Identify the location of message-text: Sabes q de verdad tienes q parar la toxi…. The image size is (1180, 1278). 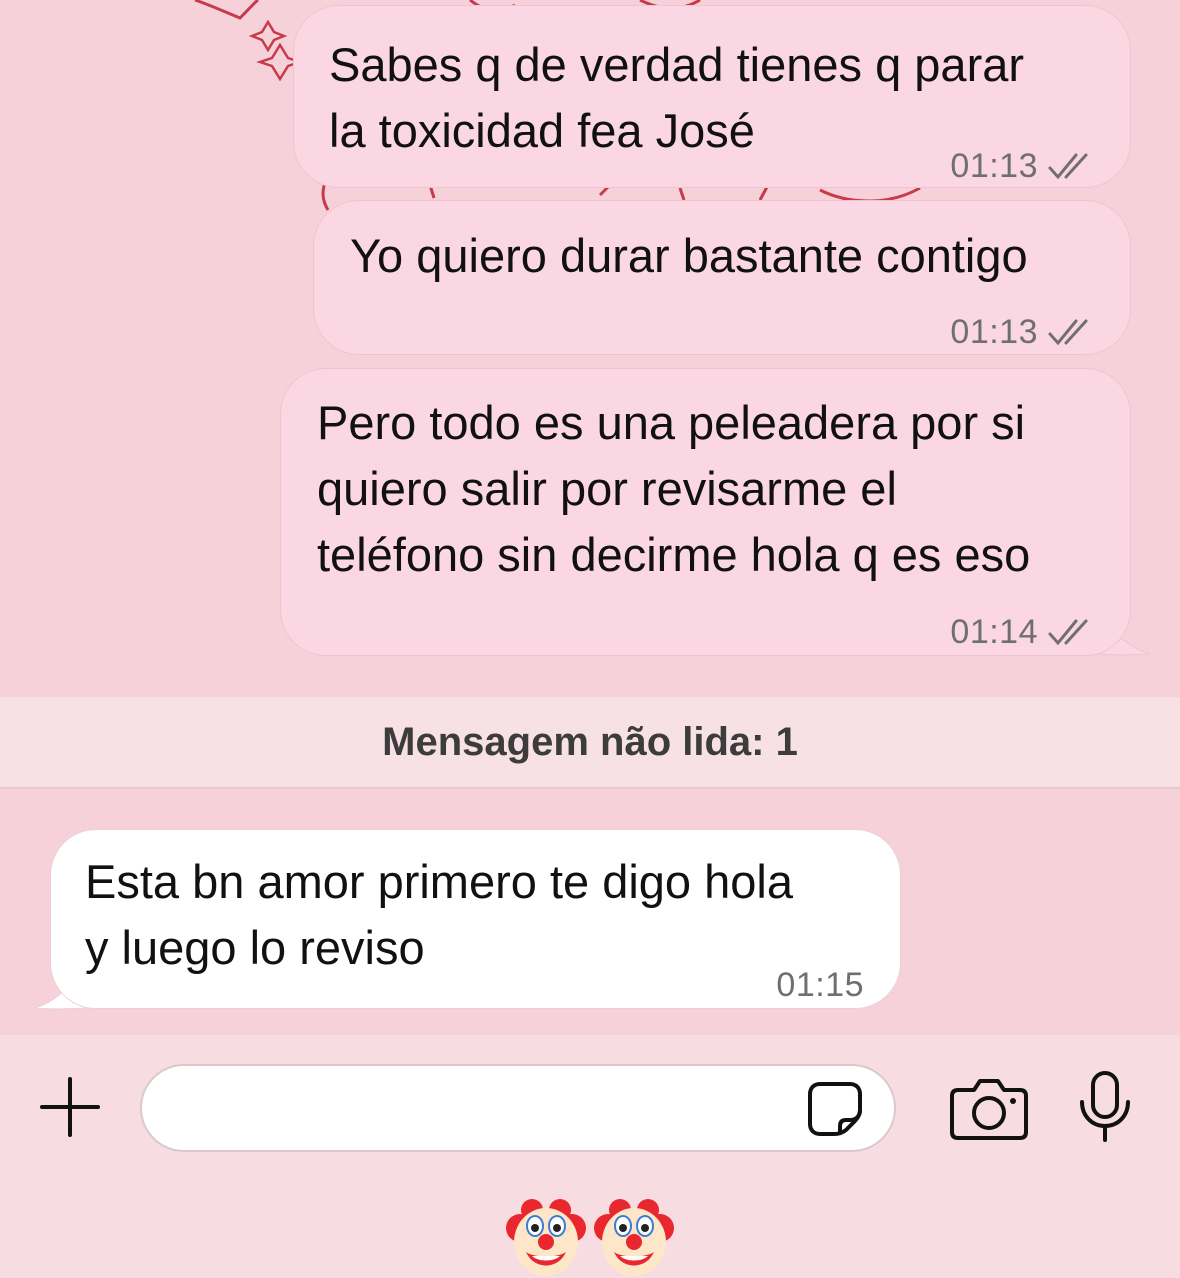
(677, 97).